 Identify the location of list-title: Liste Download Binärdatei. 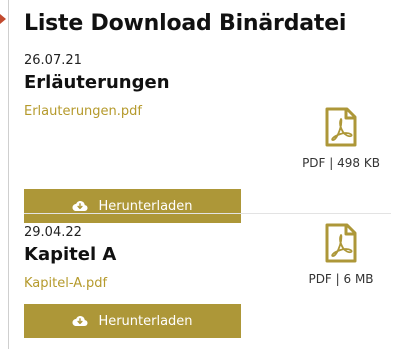
(185, 23).